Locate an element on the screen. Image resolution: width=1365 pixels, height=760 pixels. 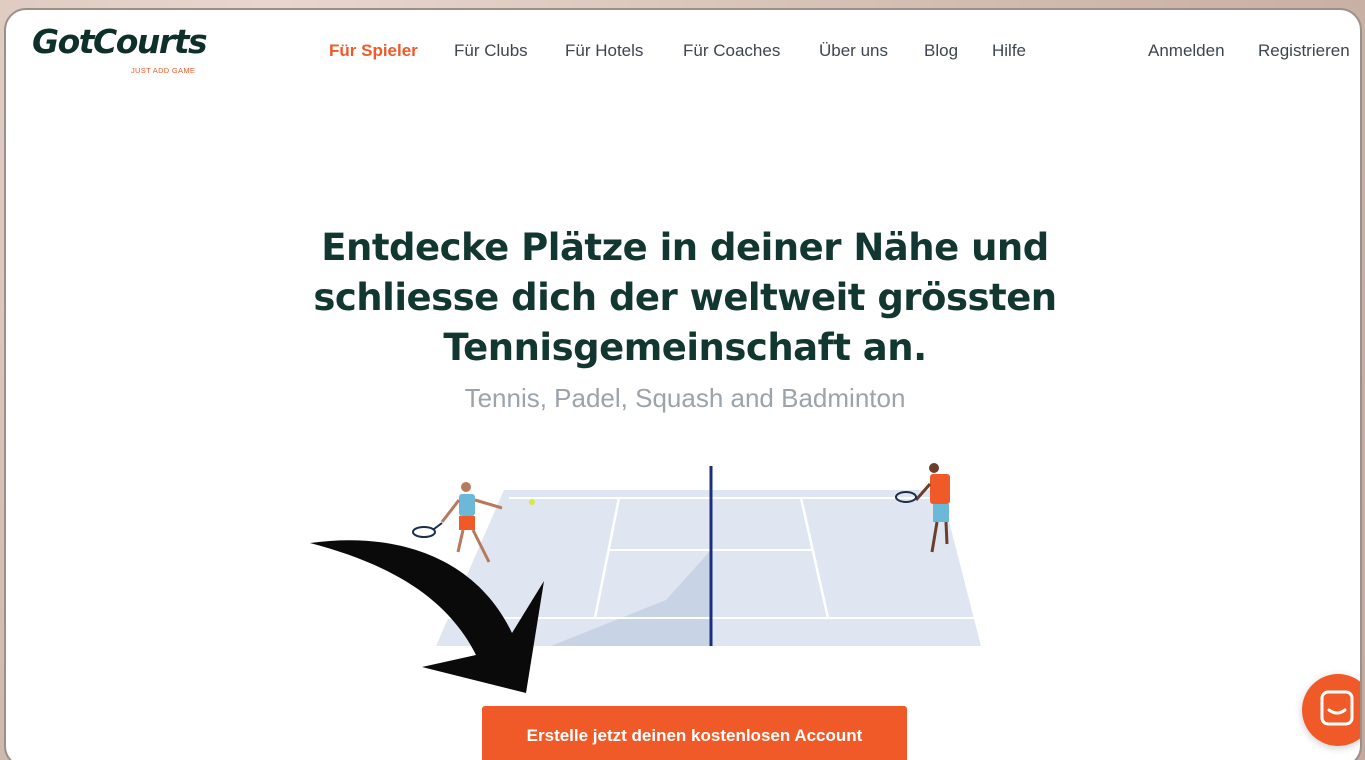
chat-launcher-button is located at coordinates (1331, 710).